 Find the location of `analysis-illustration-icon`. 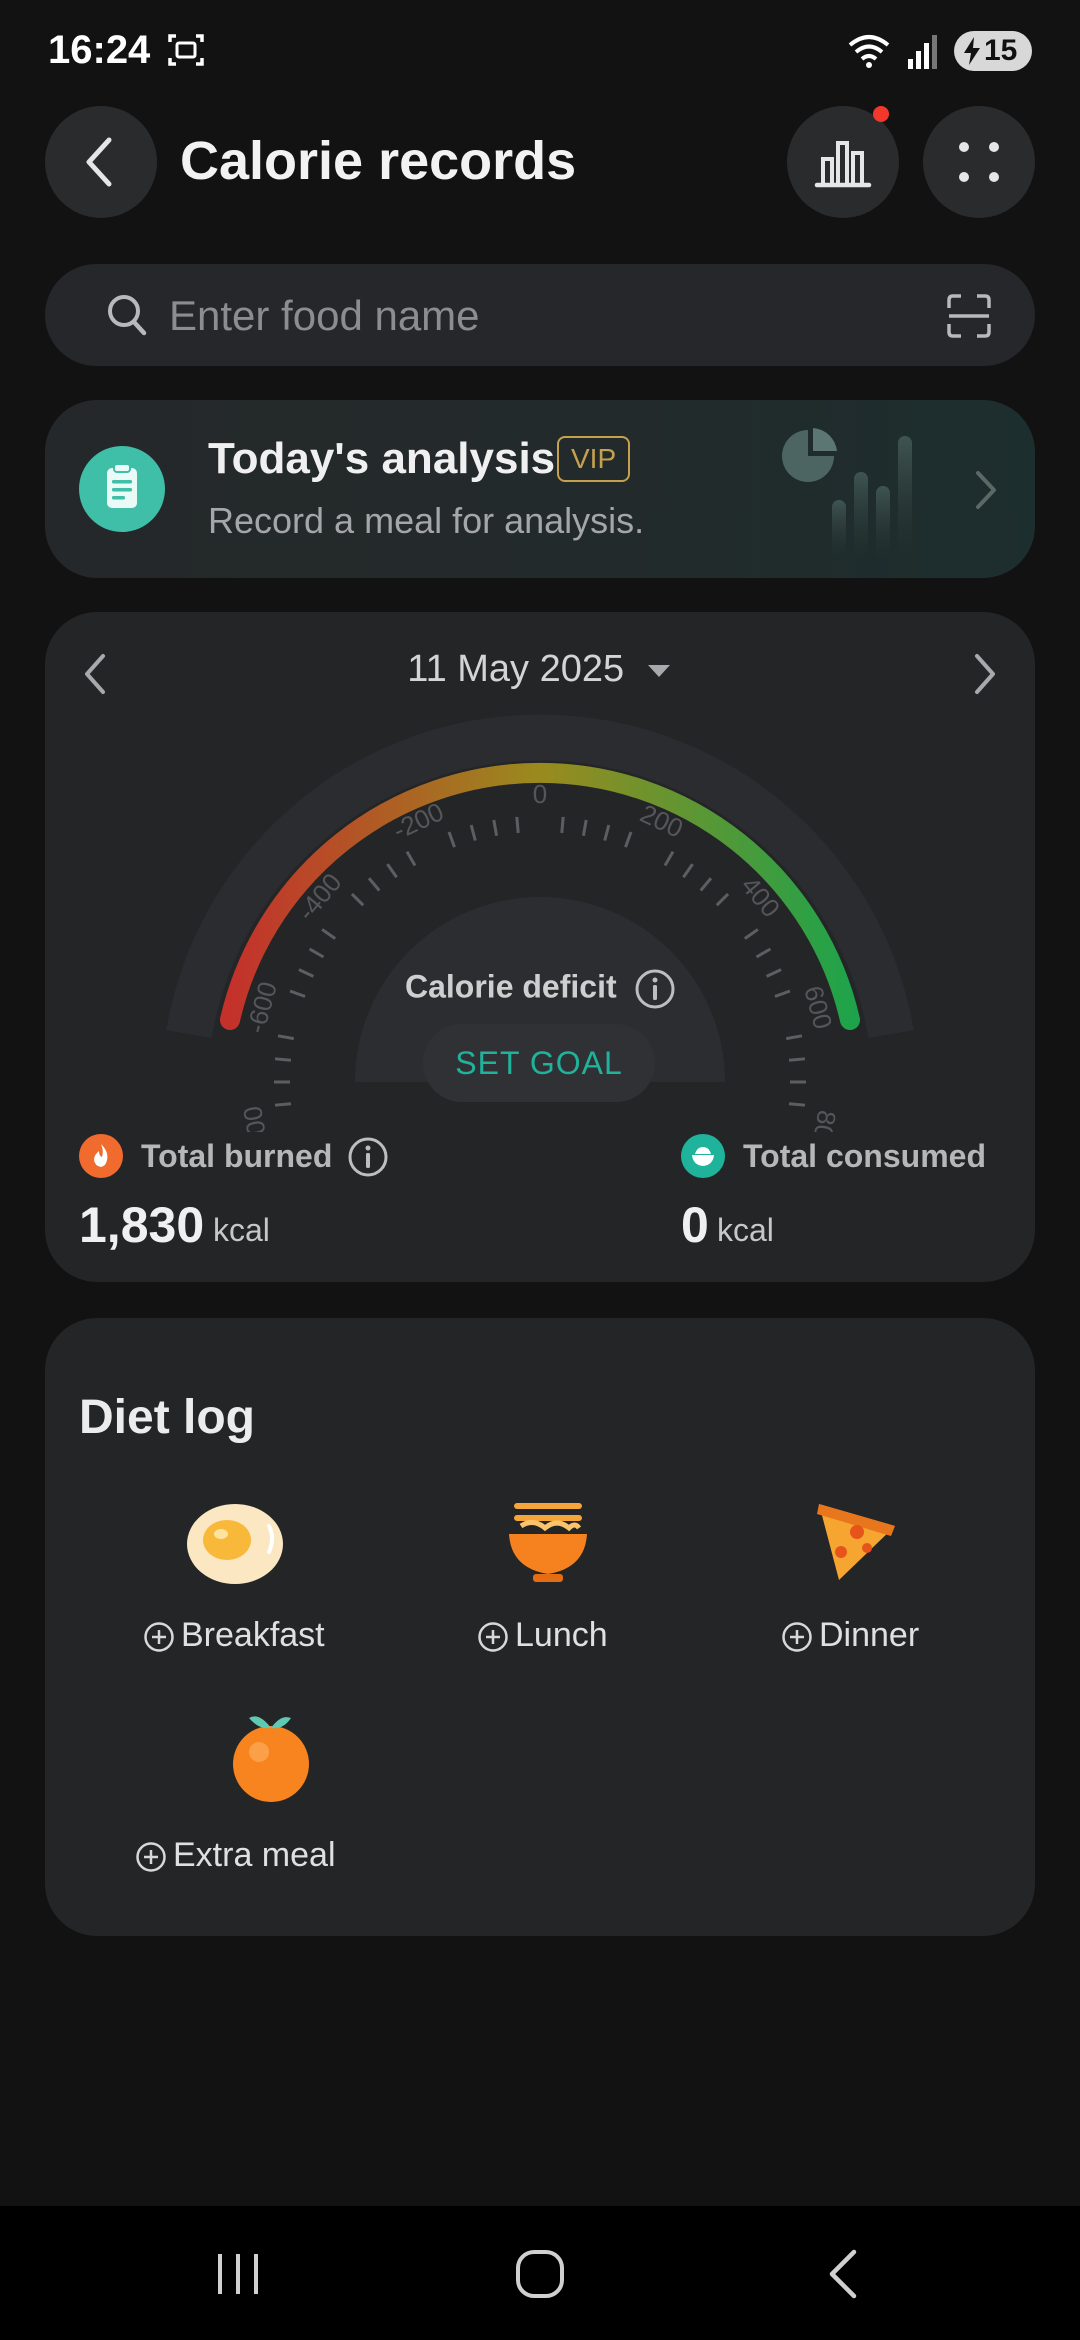

analysis-illustration-icon is located at coordinates (847, 493).